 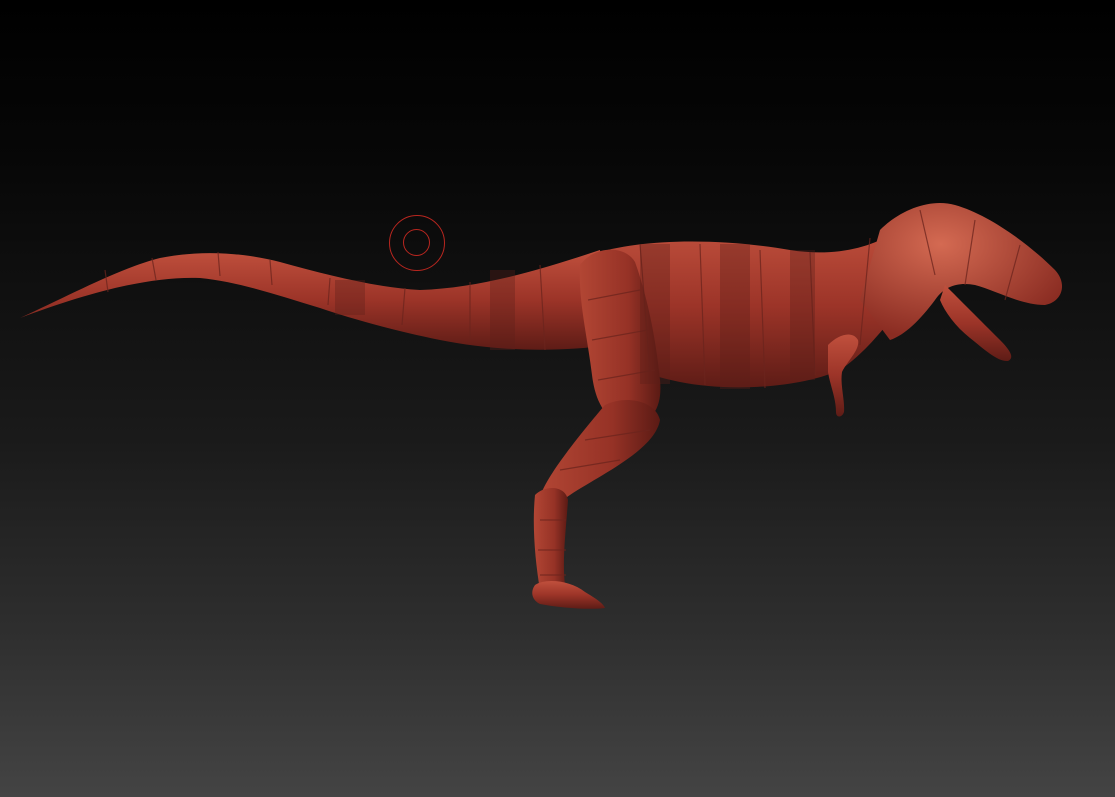 I want to click on brush-cursor-inner-ring, so click(x=416, y=242).